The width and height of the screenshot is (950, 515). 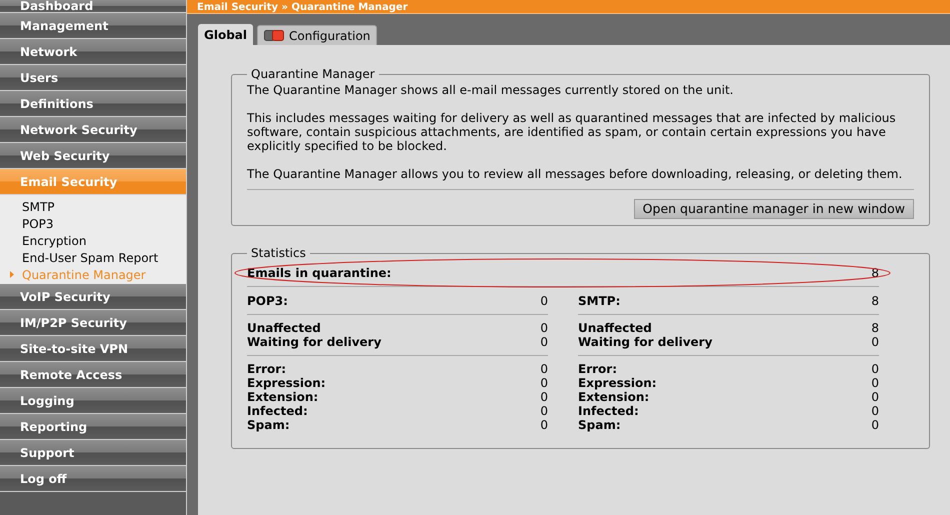 What do you see at coordinates (93, 479) in the screenshot?
I see `sidebar-item: Log off` at bounding box center [93, 479].